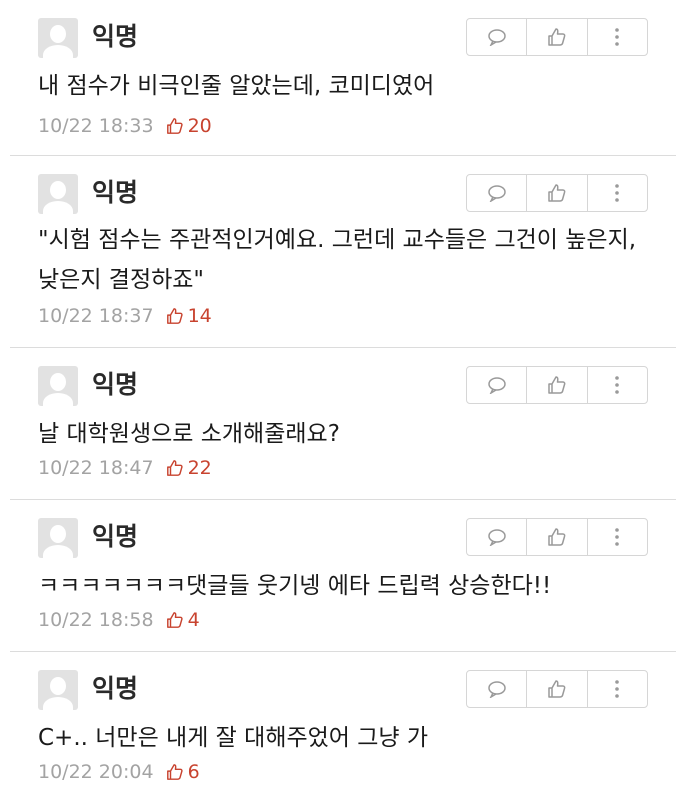  I want to click on comment-meta: 10/22 18:33 20, so click(125, 126).